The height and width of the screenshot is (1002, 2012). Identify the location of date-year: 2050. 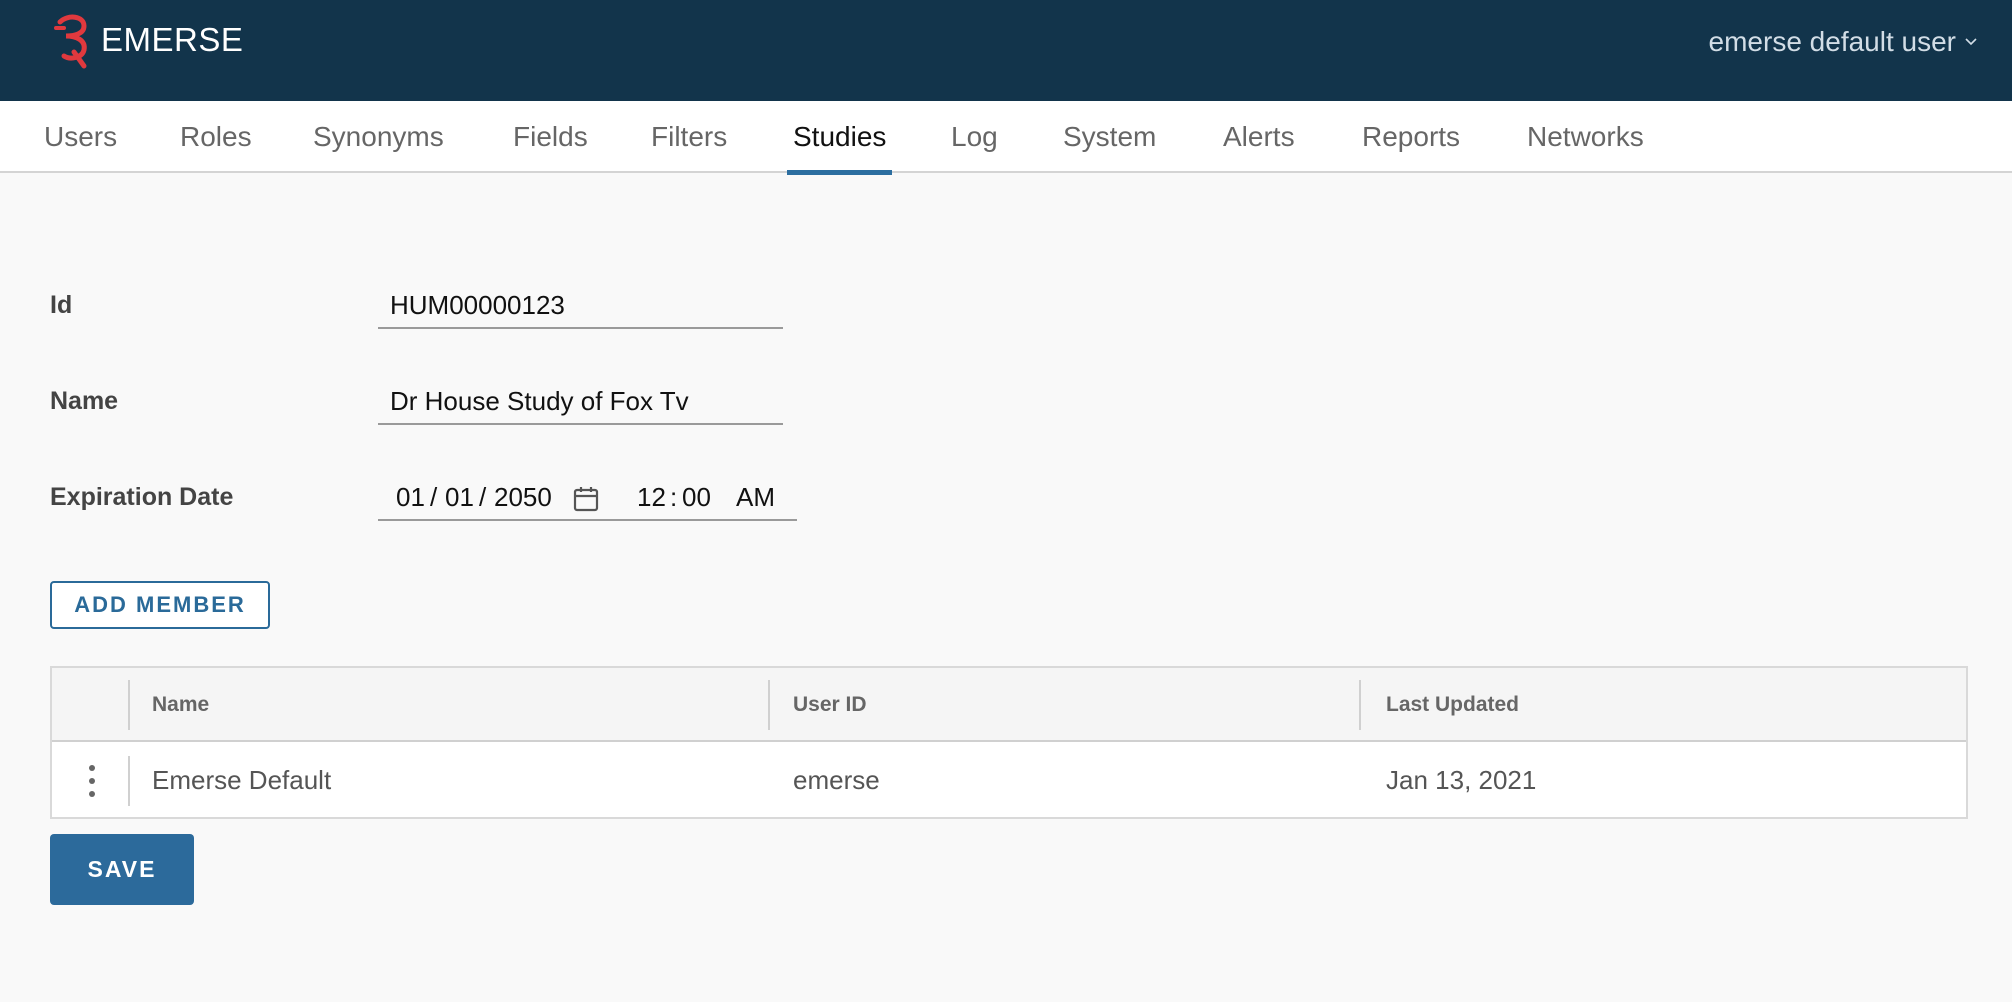
(523, 497).